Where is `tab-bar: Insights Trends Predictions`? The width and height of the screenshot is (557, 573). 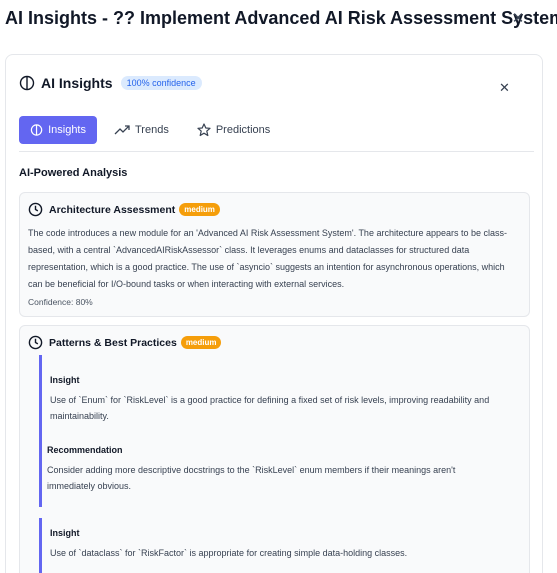
tab-bar: Insights Trends Predictions is located at coordinates (150, 130).